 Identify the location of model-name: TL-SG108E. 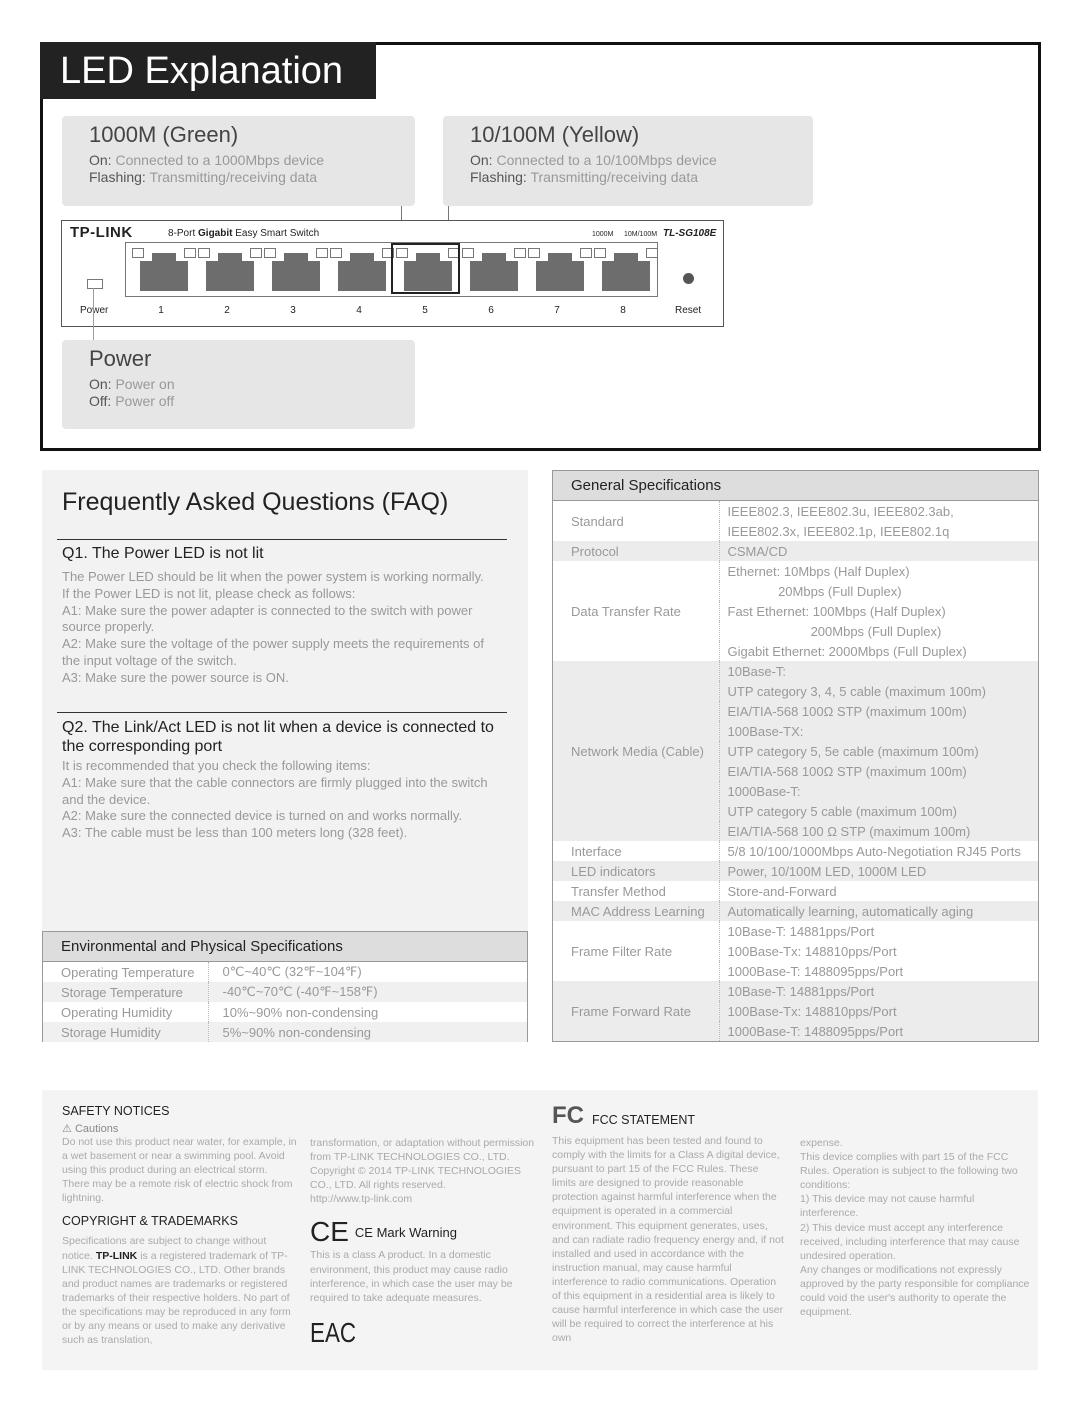
(690, 233).